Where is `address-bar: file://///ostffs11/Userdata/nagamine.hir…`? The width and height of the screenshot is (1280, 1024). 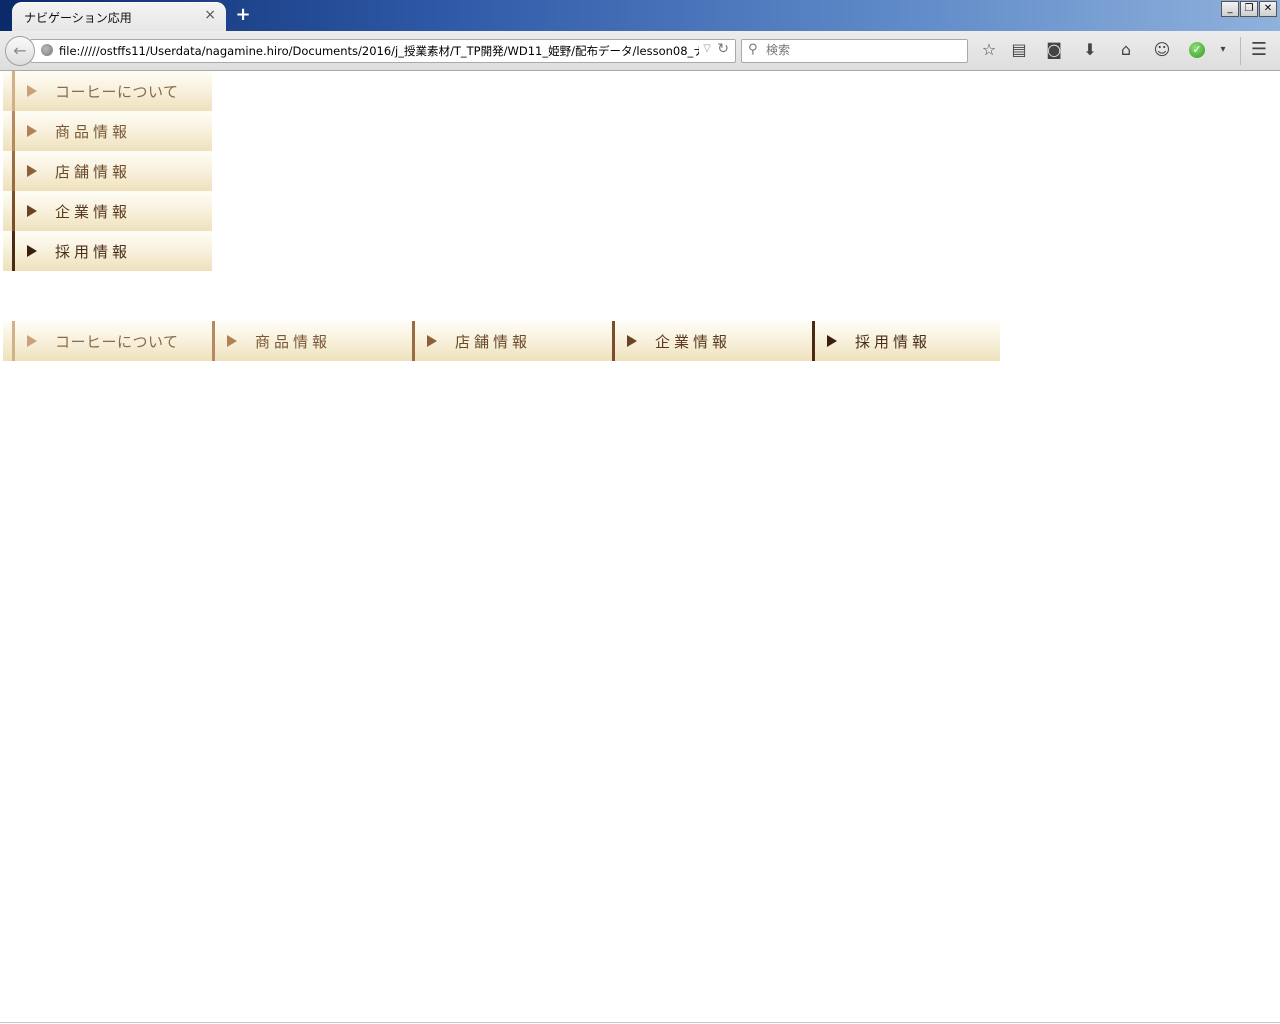 address-bar: file://///ostffs11/Userdata/nagamine.hir… is located at coordinates (383, 51).